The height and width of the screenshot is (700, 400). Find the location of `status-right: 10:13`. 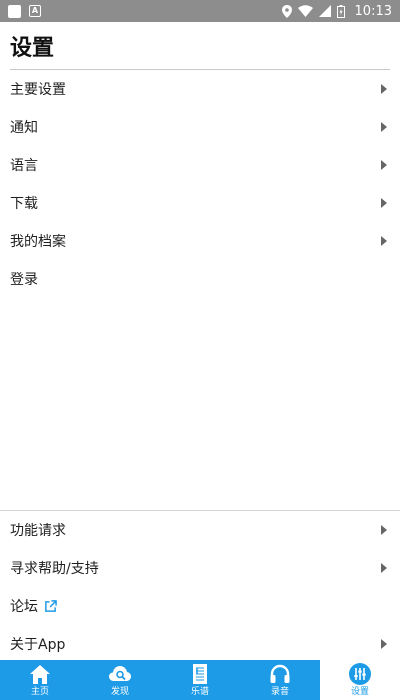

status-right: 10:13 is located at coordinates (336, 11).